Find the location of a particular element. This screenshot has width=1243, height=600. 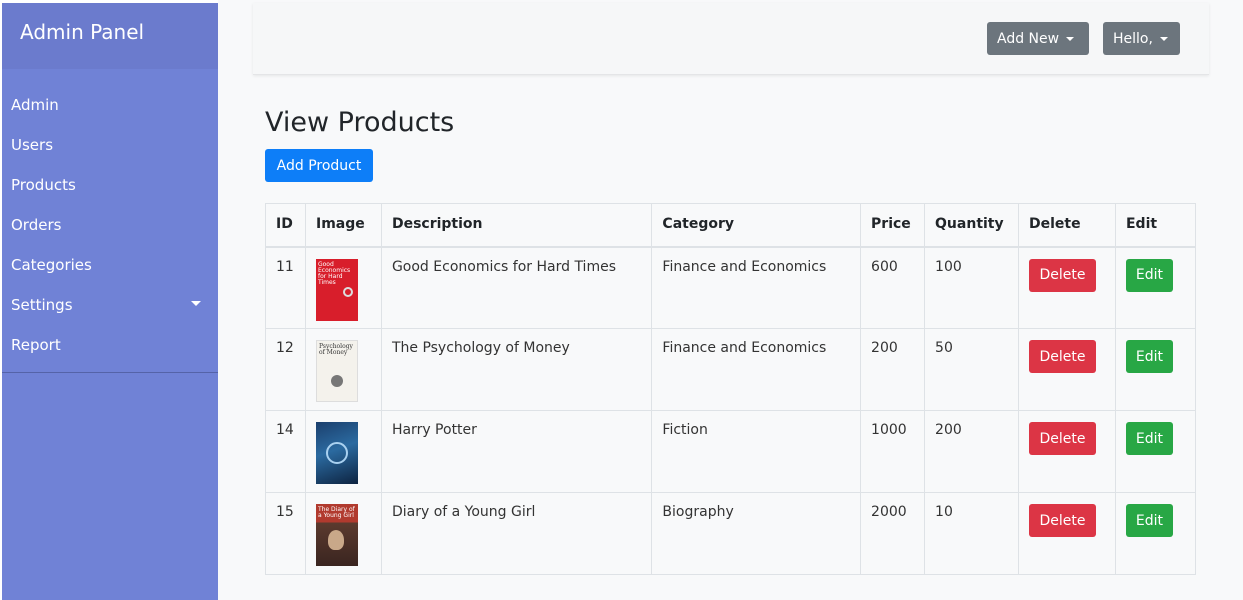

column-header-image: Image is located at coordinates (343, 225).